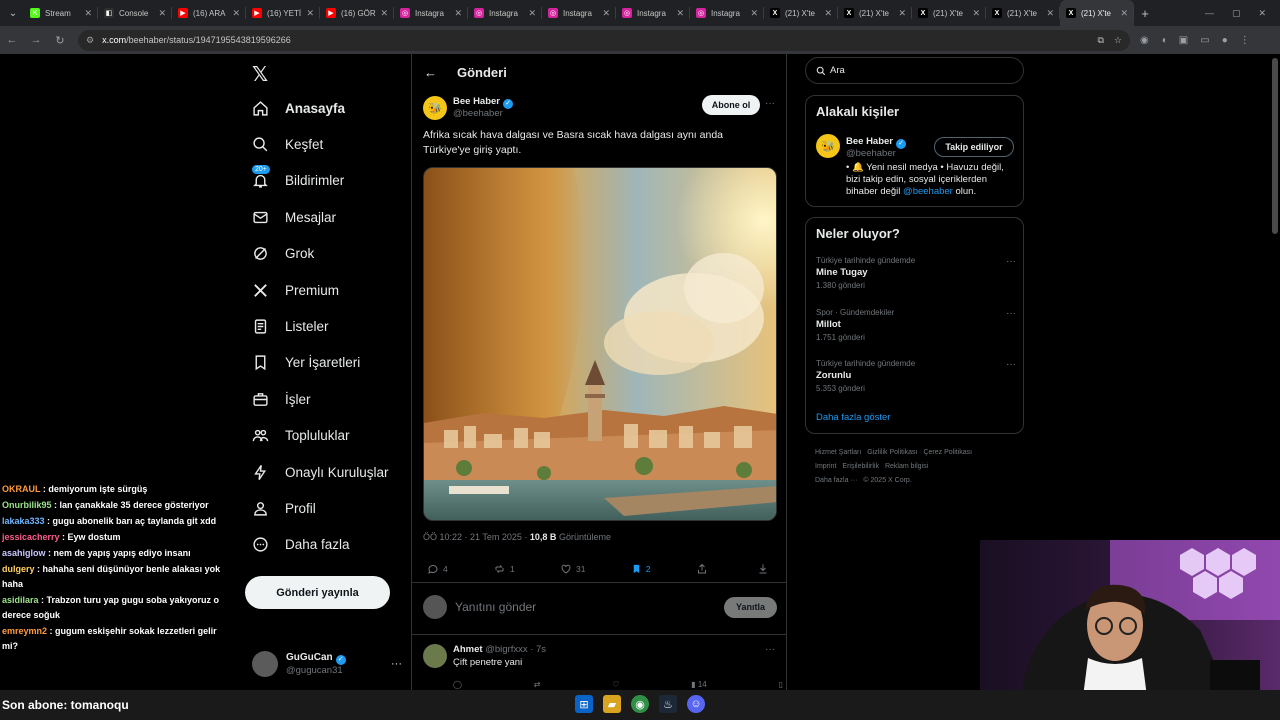 The height and width of the screenshot is (720, 1280). I want to click on browser-tab: ▶ (16) YETİ ✕, so click(283, 13).